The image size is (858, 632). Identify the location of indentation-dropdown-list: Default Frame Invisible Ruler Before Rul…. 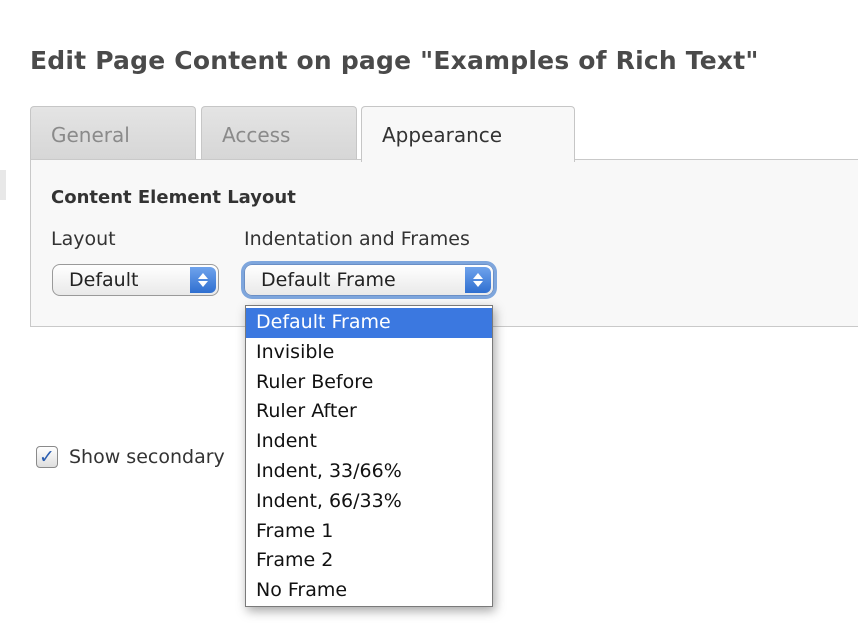
(369, 456).